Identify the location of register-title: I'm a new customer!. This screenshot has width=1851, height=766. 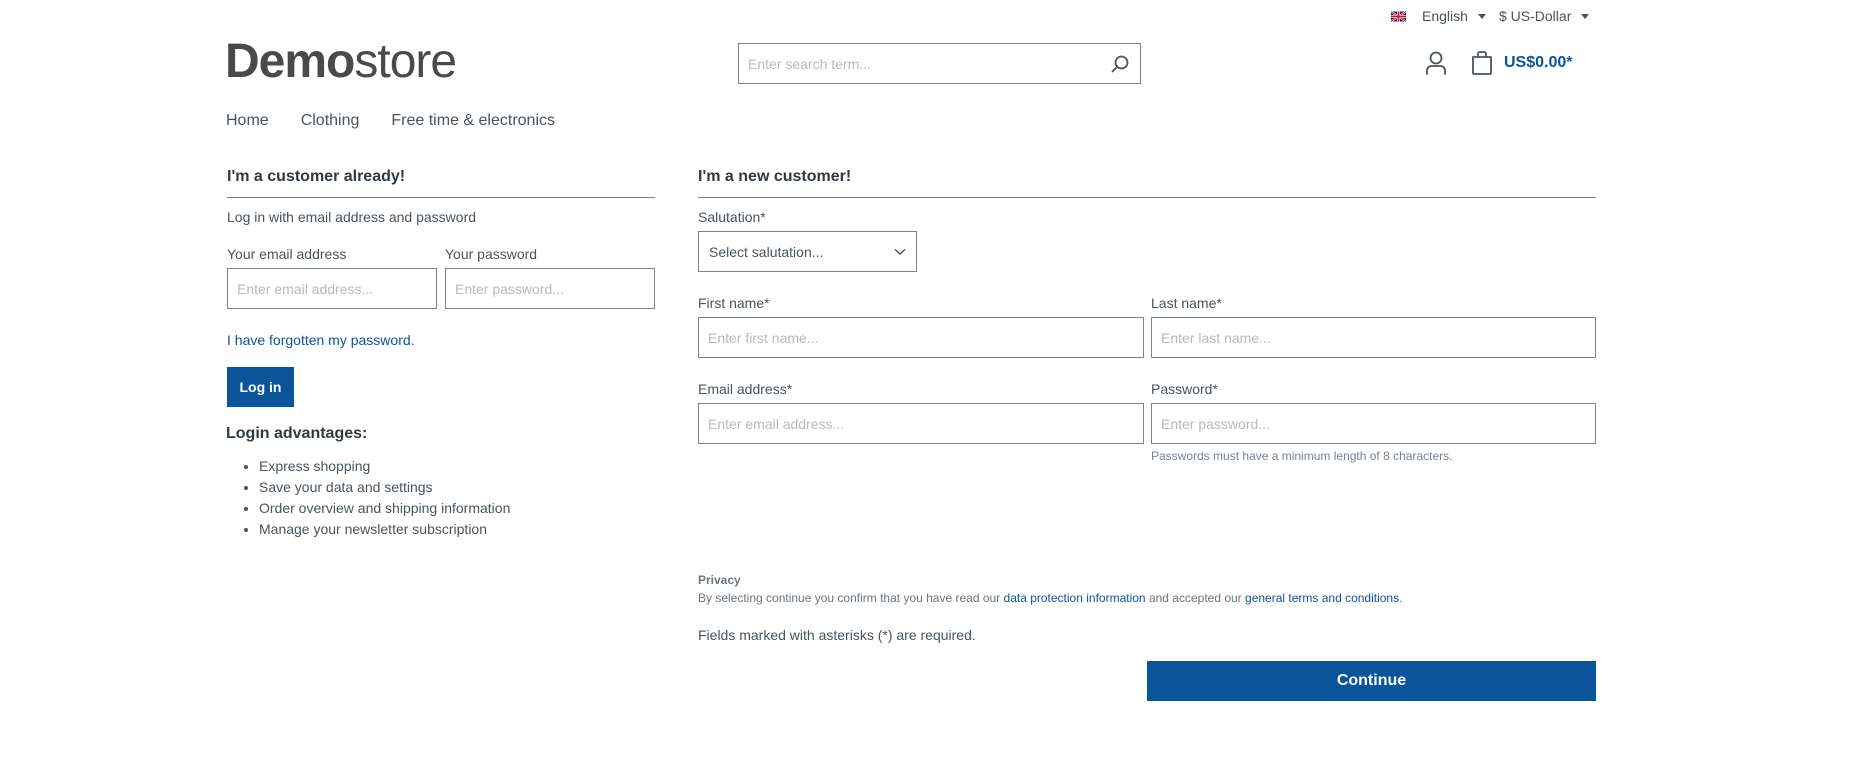
(775, 176).